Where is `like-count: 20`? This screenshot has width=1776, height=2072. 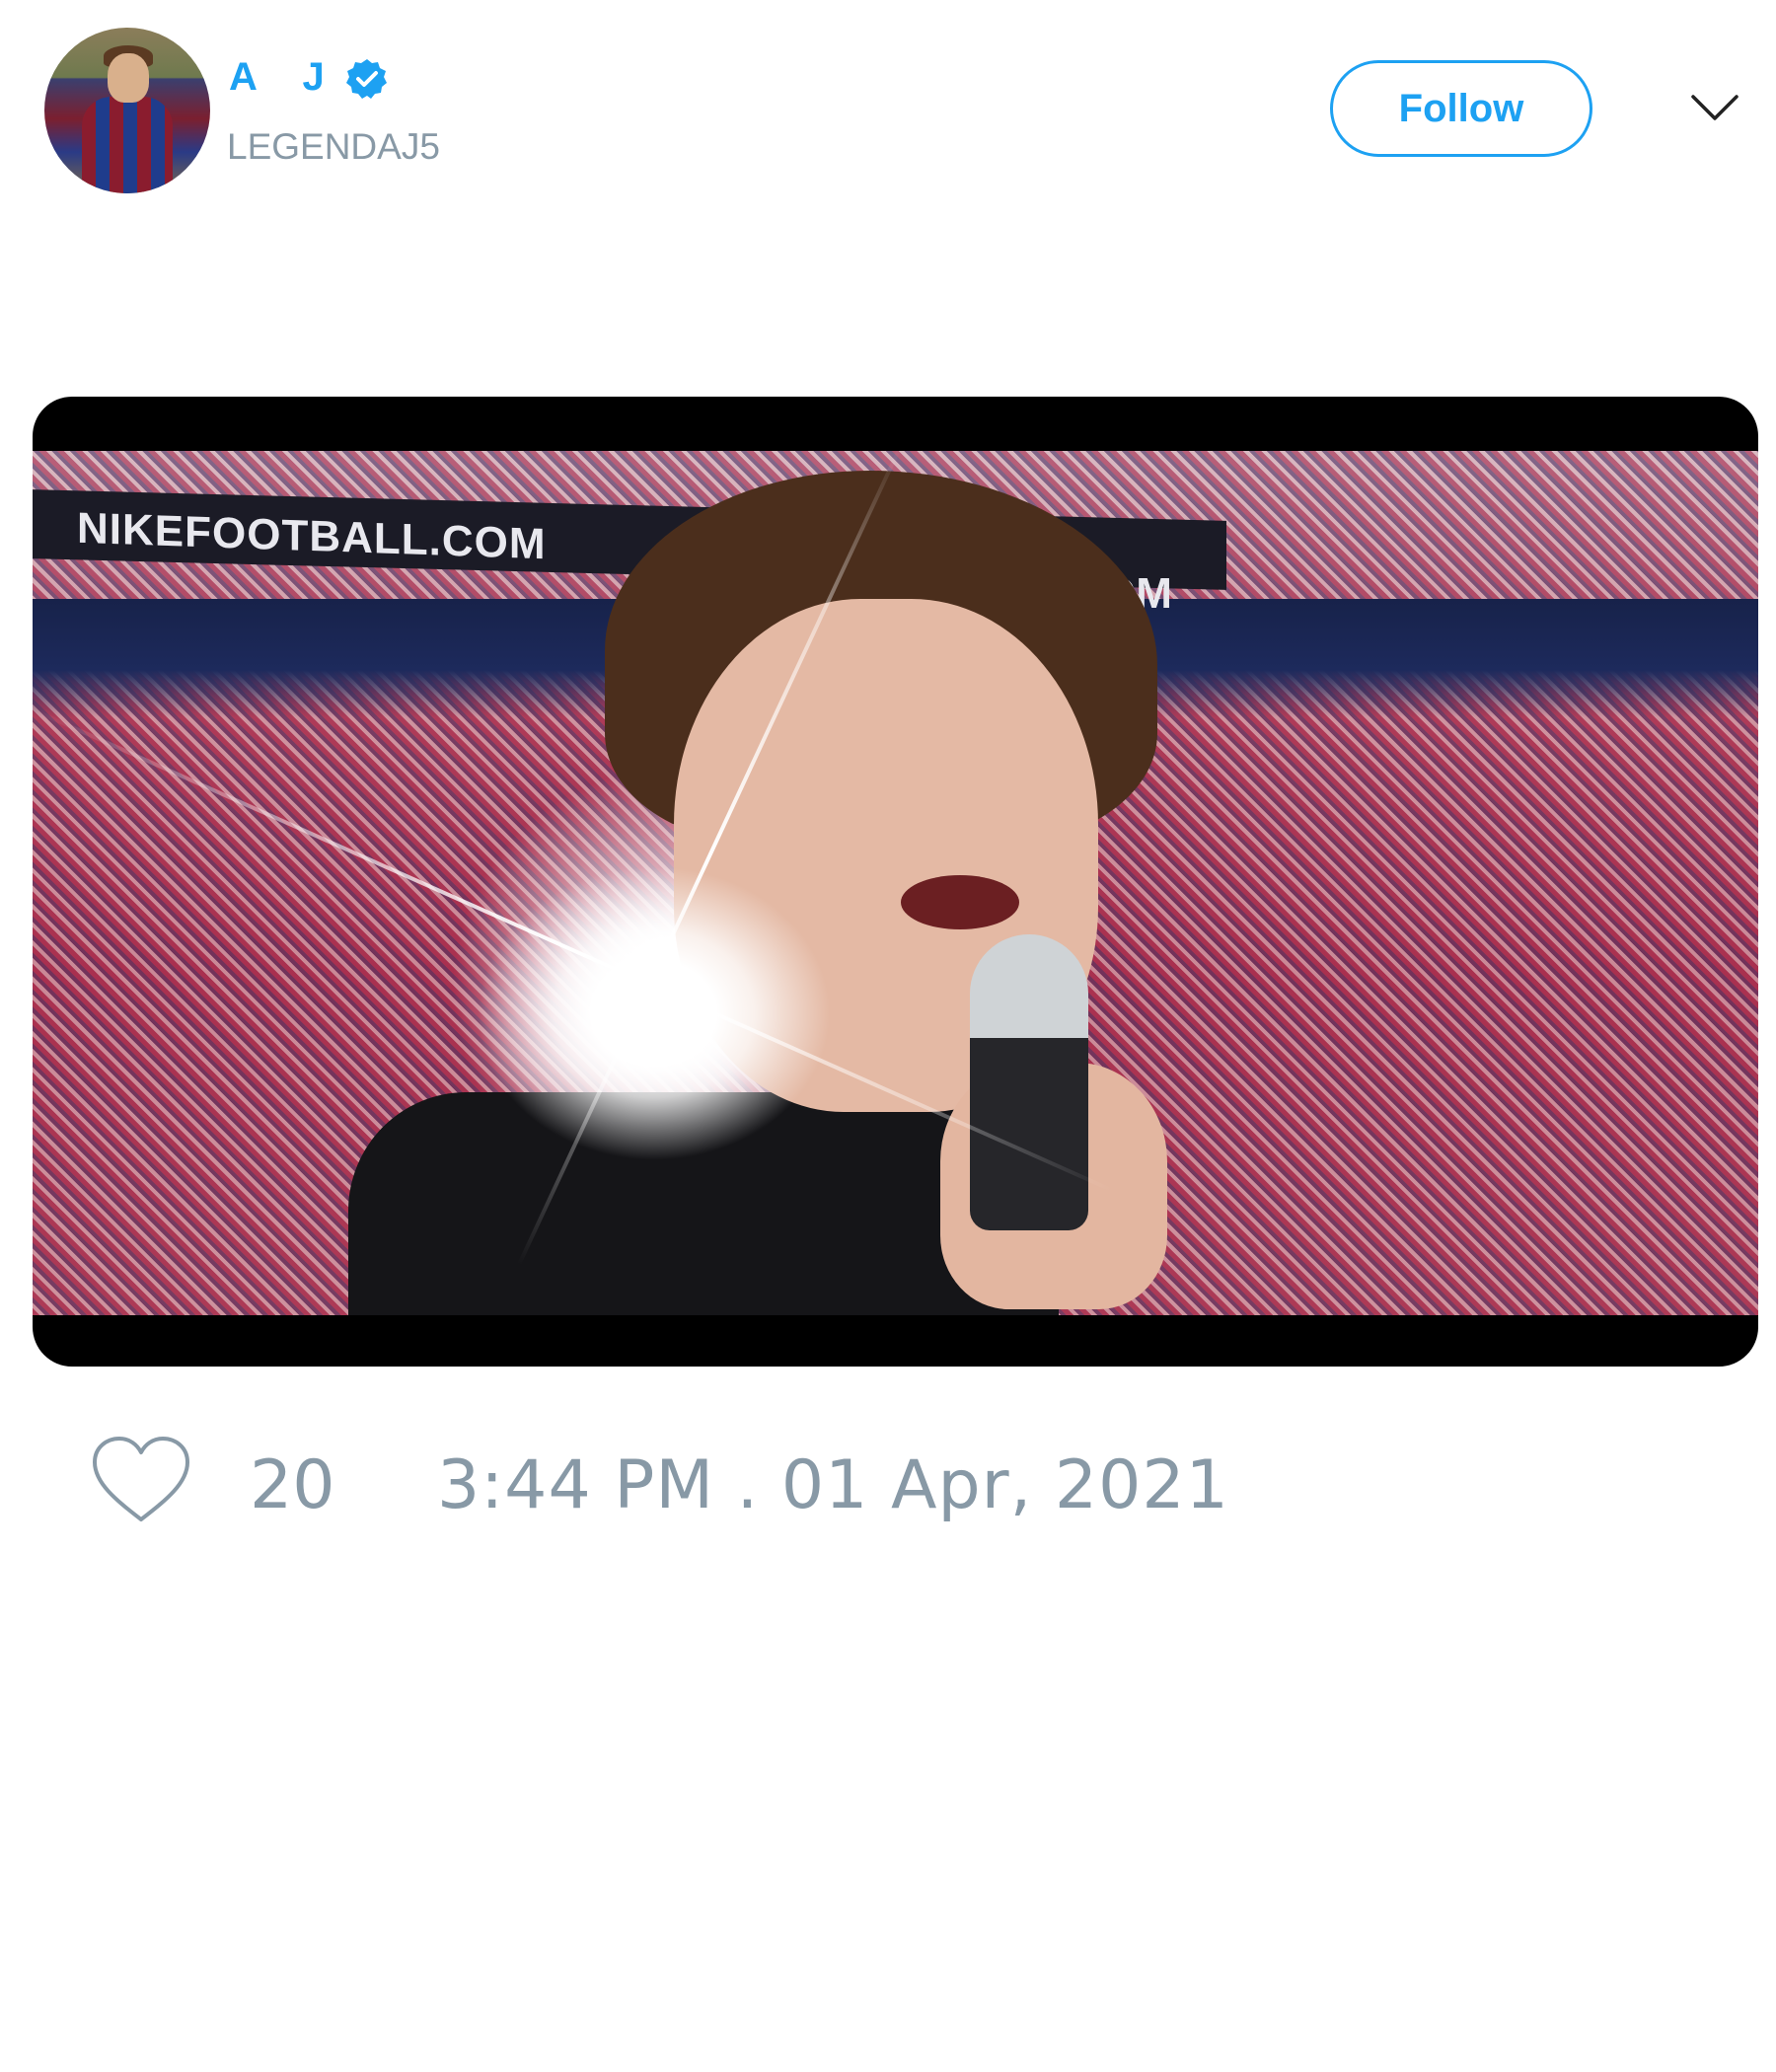 like-count: 20 is located at coordinates (292, 1485).